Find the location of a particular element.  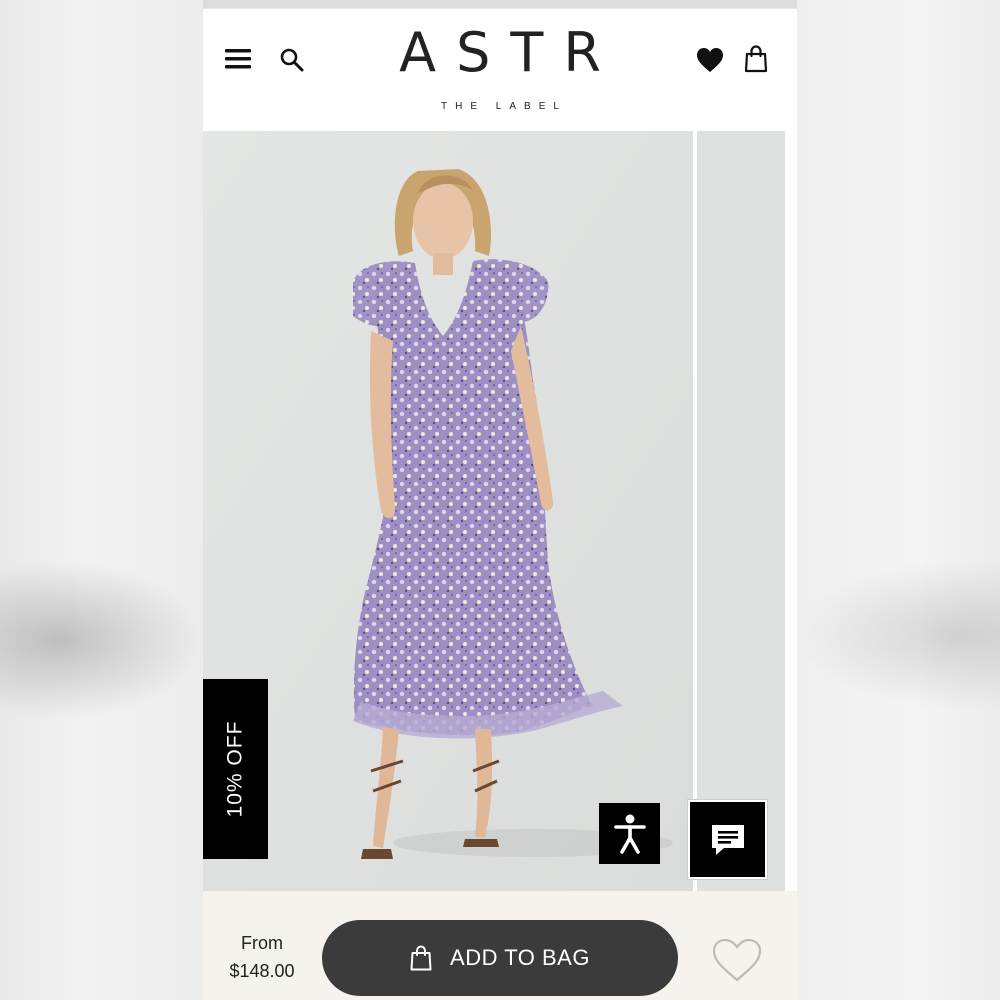

heart-icon is located at coordinates (710, 60).